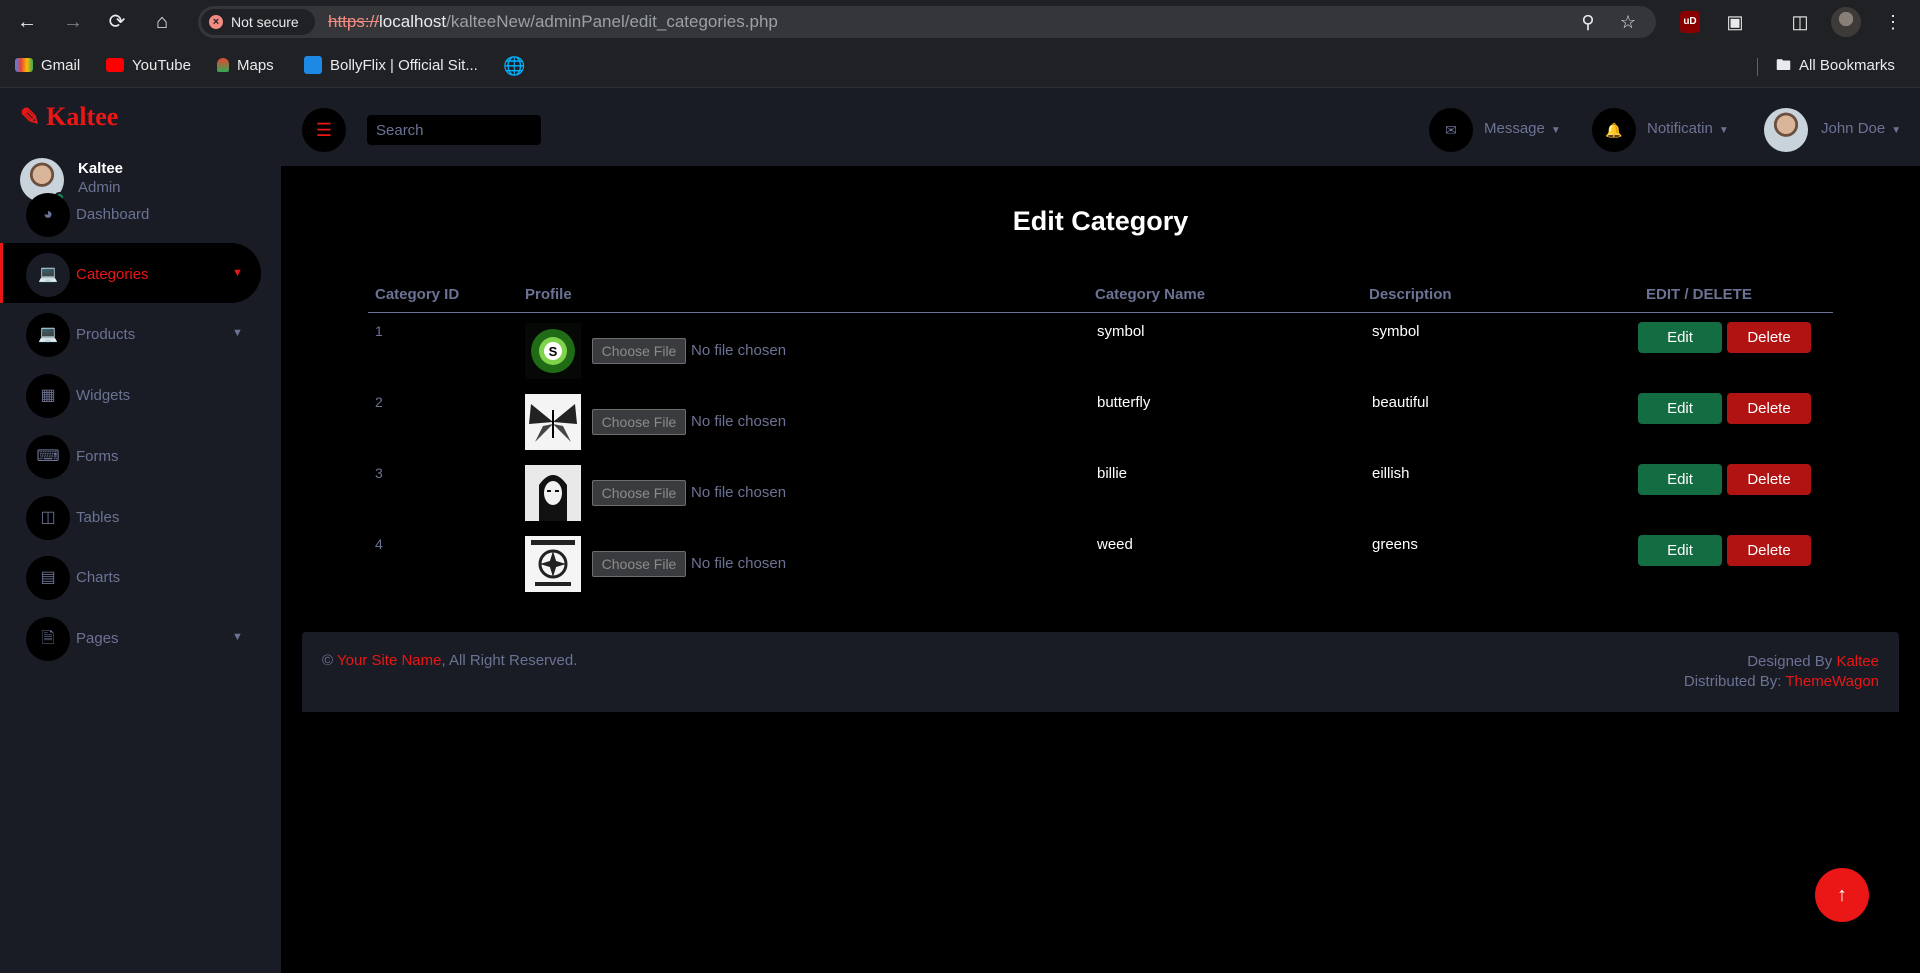 The width and height of the screenshot is (1920, 973). What do you see at coordinates (1115, 544) in the screenshot?
I see `category-name: weed` at bounding box center [1115, 544].